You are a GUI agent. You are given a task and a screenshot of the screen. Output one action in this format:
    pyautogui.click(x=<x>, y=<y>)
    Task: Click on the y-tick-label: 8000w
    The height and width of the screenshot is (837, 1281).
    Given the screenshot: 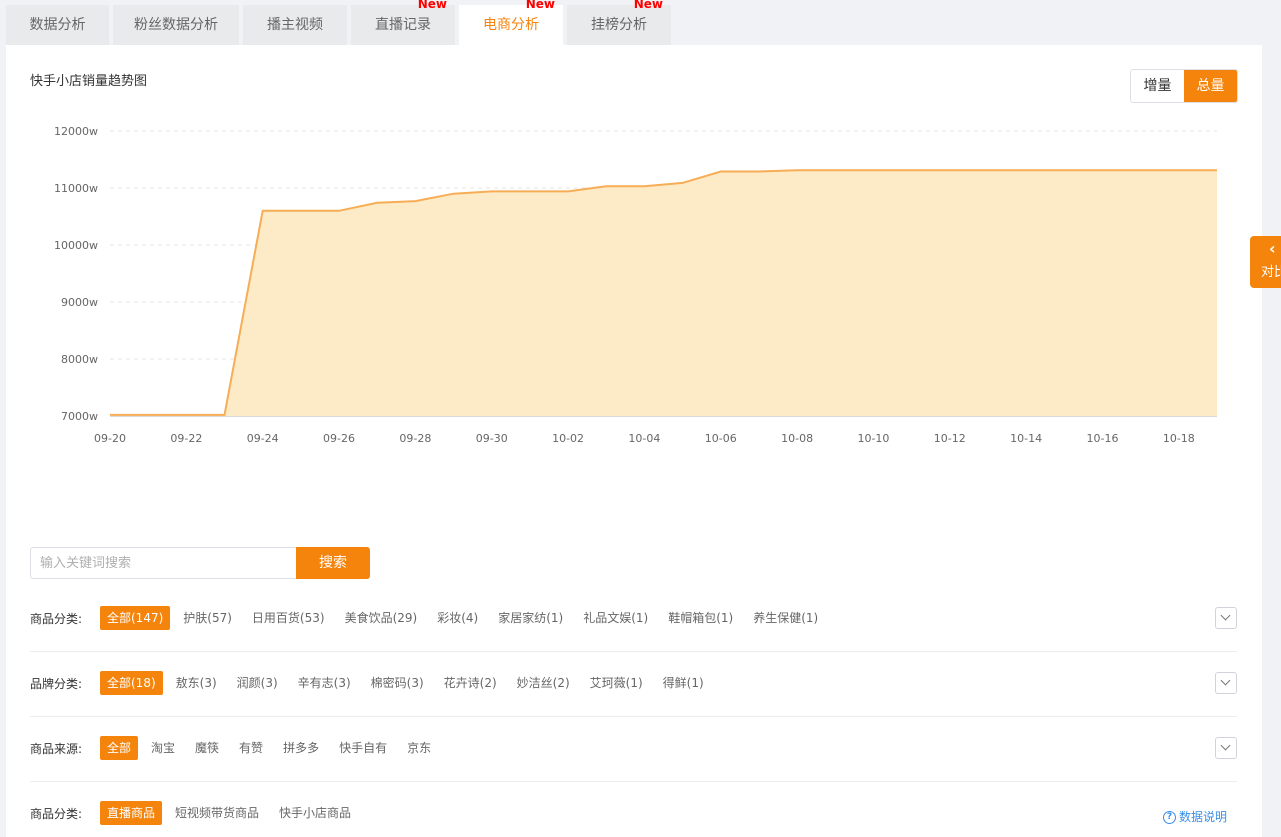 What is the action you would take?
    pyautogui.click(x=79, y=359)
    